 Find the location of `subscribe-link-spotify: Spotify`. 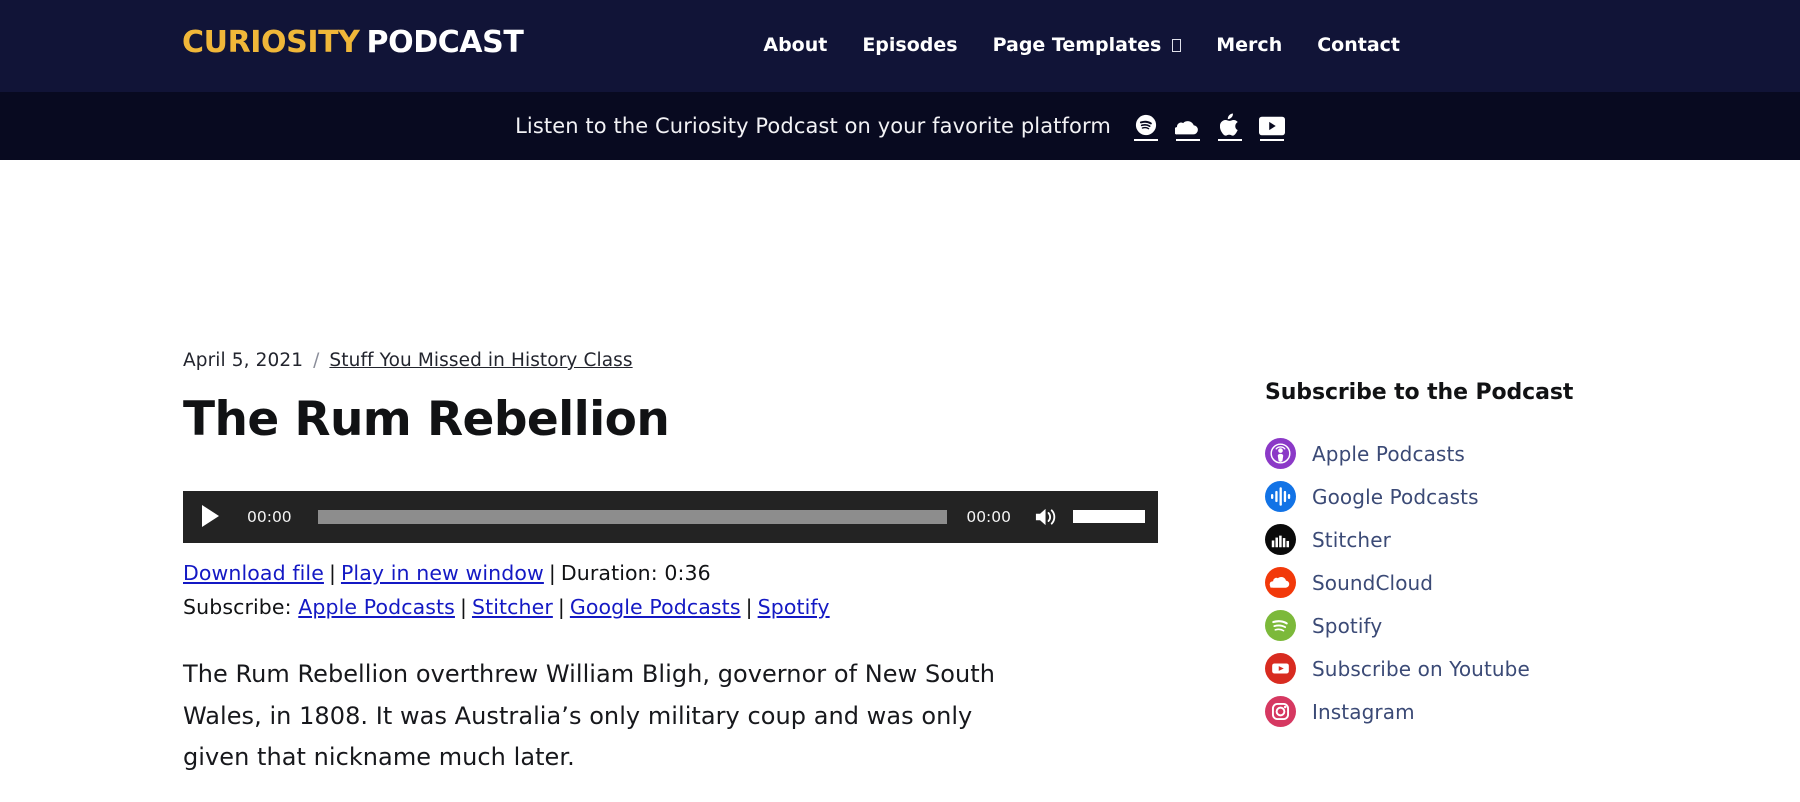

subscribe-link-spotify: Spotify is located at coordinates (794, 607).